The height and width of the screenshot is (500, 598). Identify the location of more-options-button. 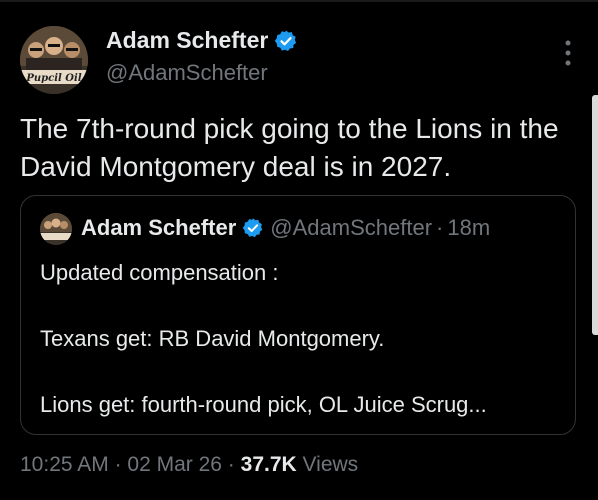
(568, 53).